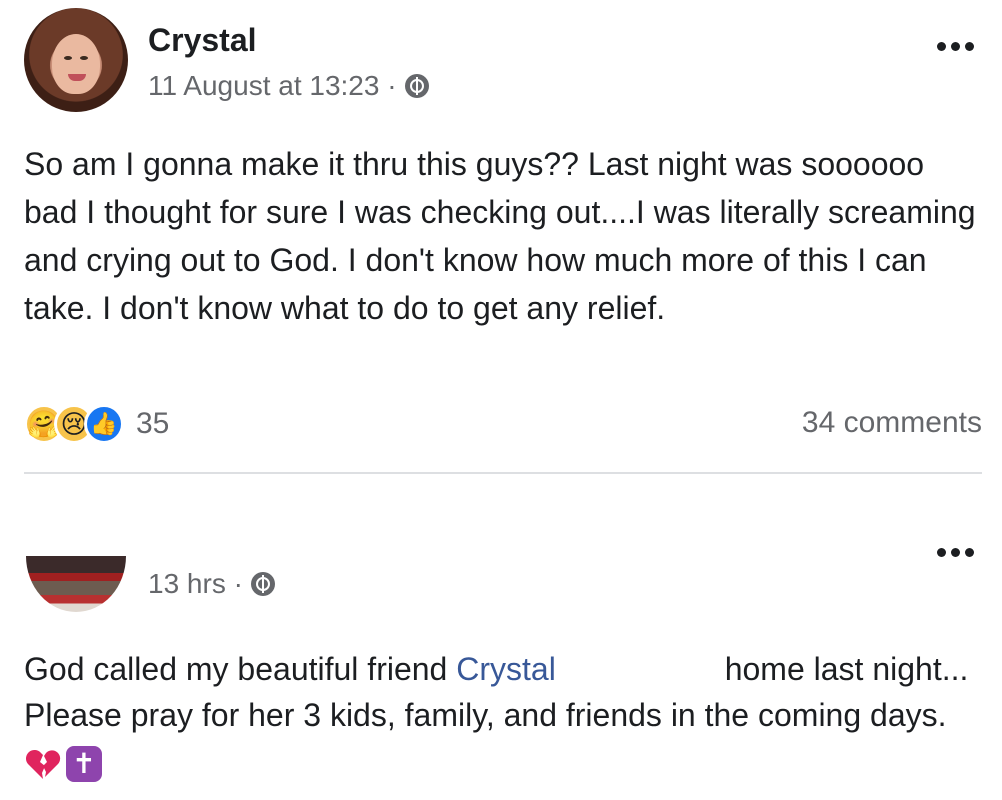 The image size is (1002, 800). Describe the element at coordinates (104, 424) in the screenshot. I see `like-icon: 👍` at that location.